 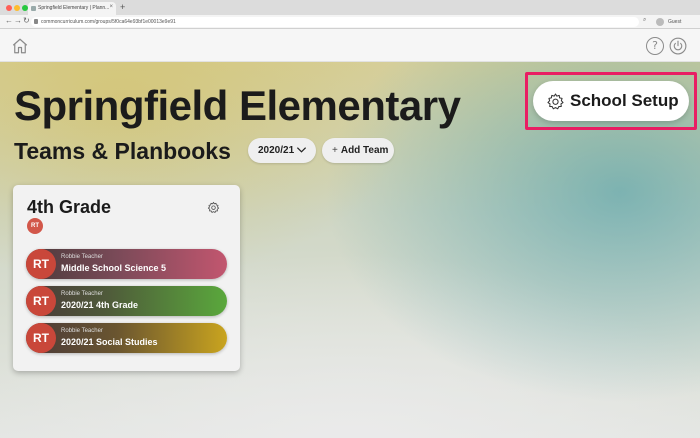 I want to click on home-icon, so click(x=20, y=46).